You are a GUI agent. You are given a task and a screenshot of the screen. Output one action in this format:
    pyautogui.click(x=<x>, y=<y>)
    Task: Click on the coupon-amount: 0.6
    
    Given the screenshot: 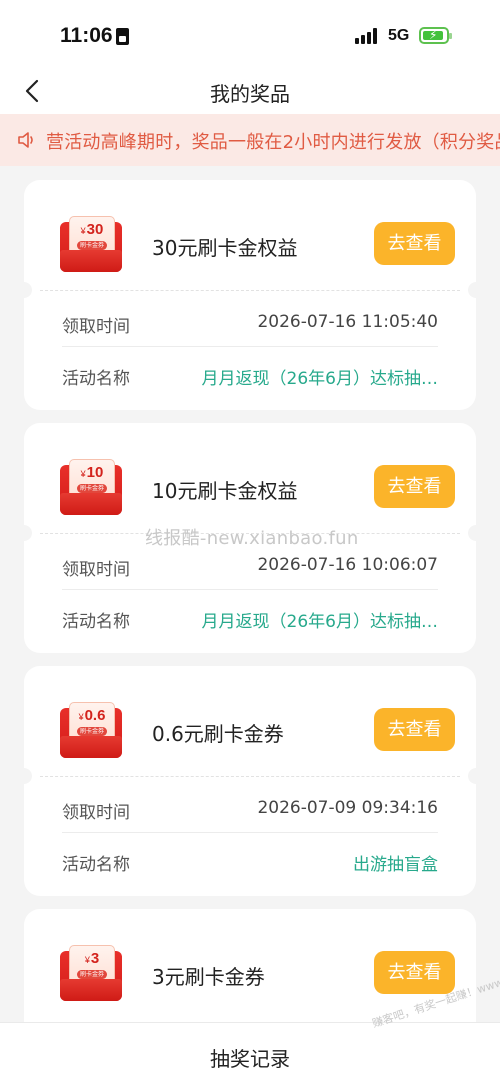 What is the action you would take?
    pyautogui.click(x=95, y=715)
    